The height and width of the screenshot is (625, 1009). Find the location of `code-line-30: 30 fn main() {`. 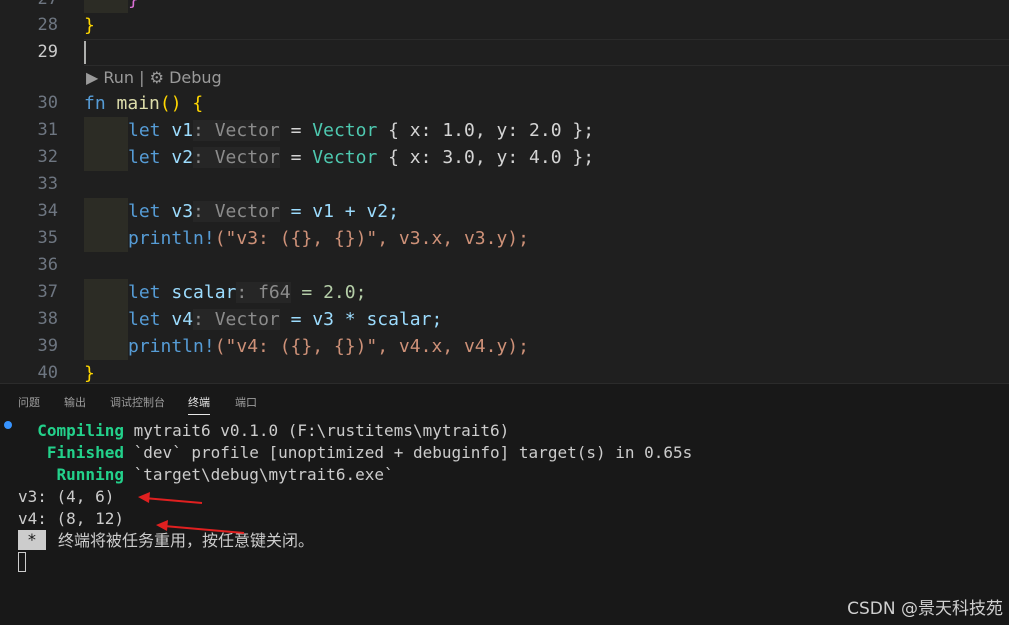

code-line-30: 30 fn main() { is located at coordinates (504, 103).